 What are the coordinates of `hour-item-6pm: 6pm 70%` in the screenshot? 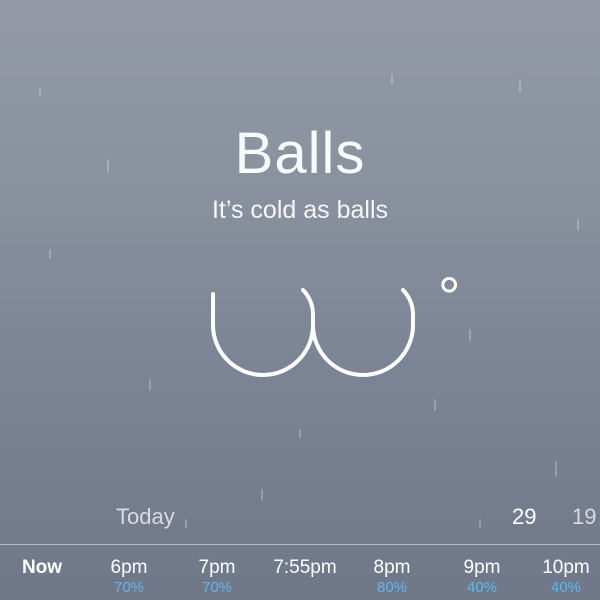 It's located at (129, 576).